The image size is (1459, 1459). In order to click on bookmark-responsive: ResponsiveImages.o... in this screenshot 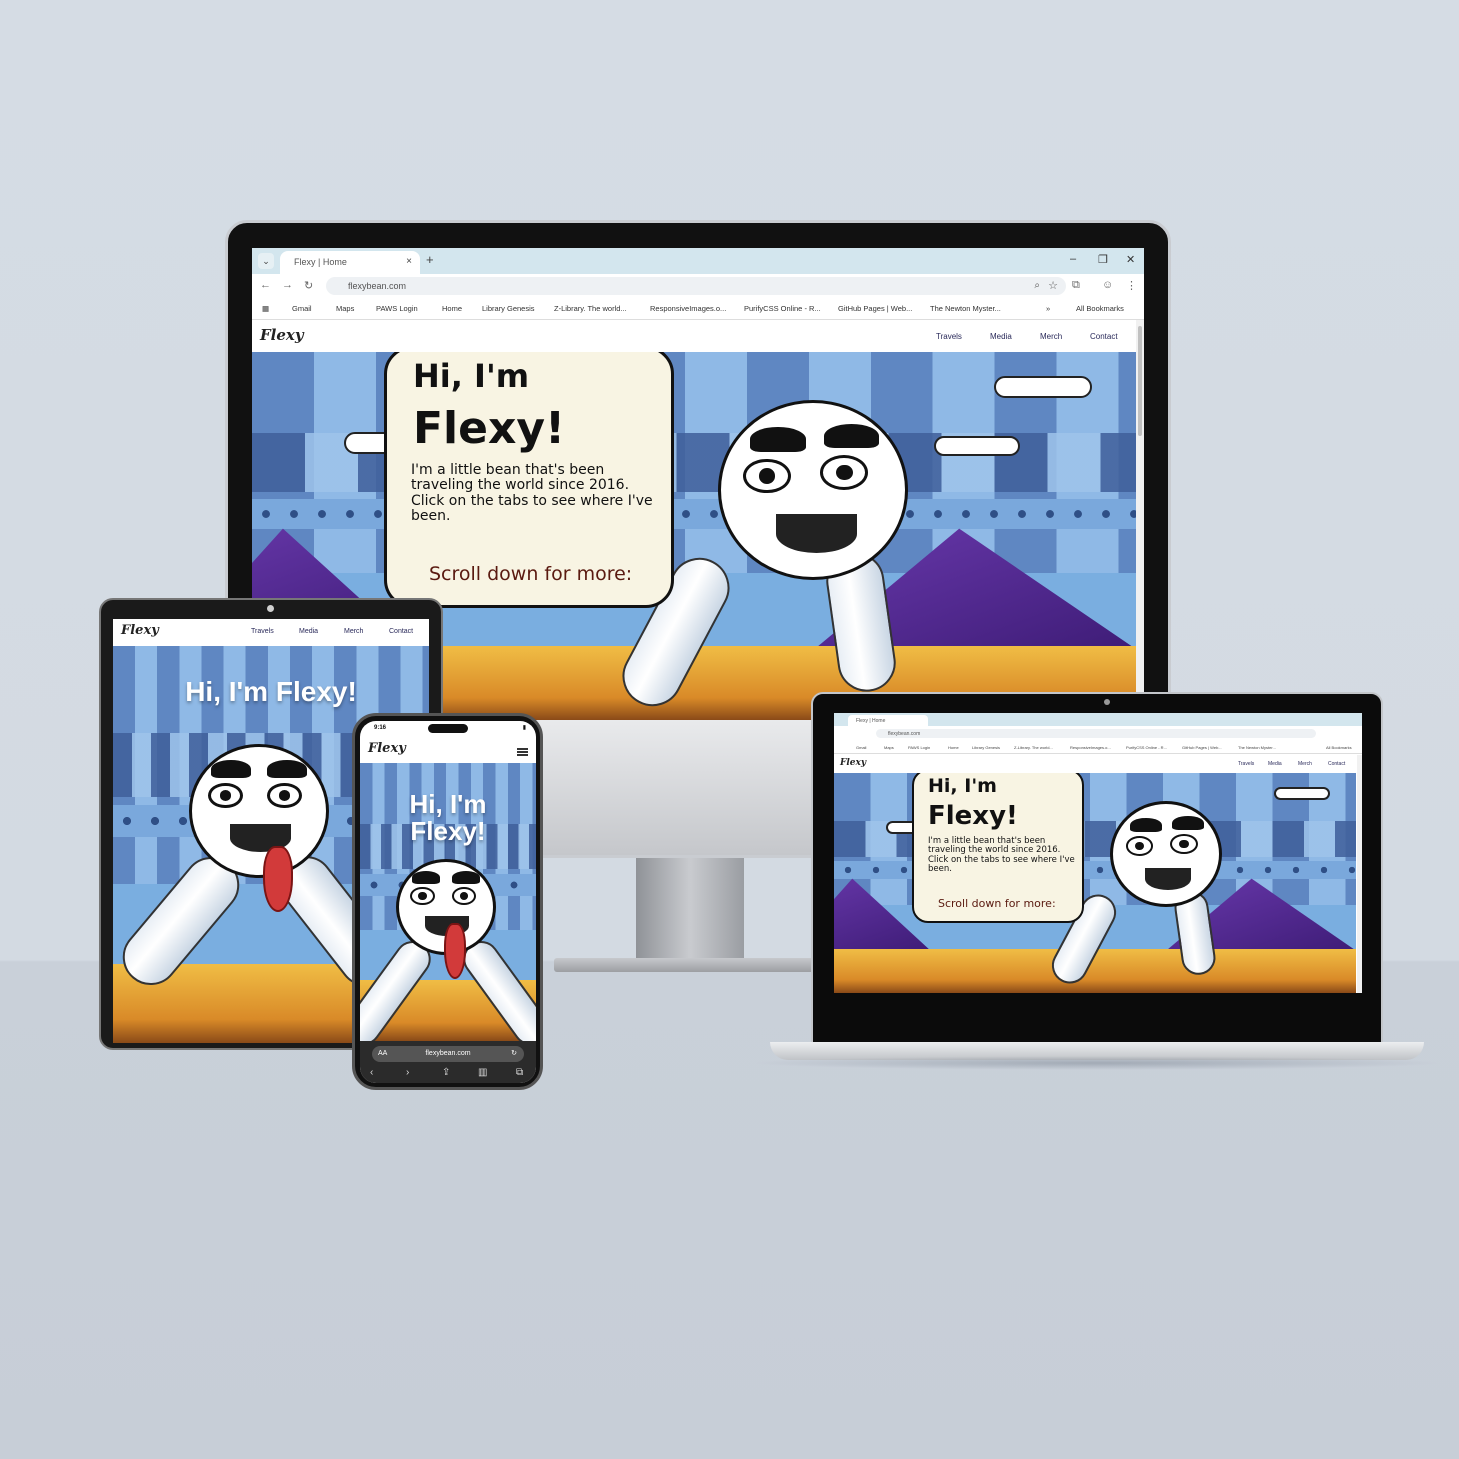, I will do `click(688, 308)`.